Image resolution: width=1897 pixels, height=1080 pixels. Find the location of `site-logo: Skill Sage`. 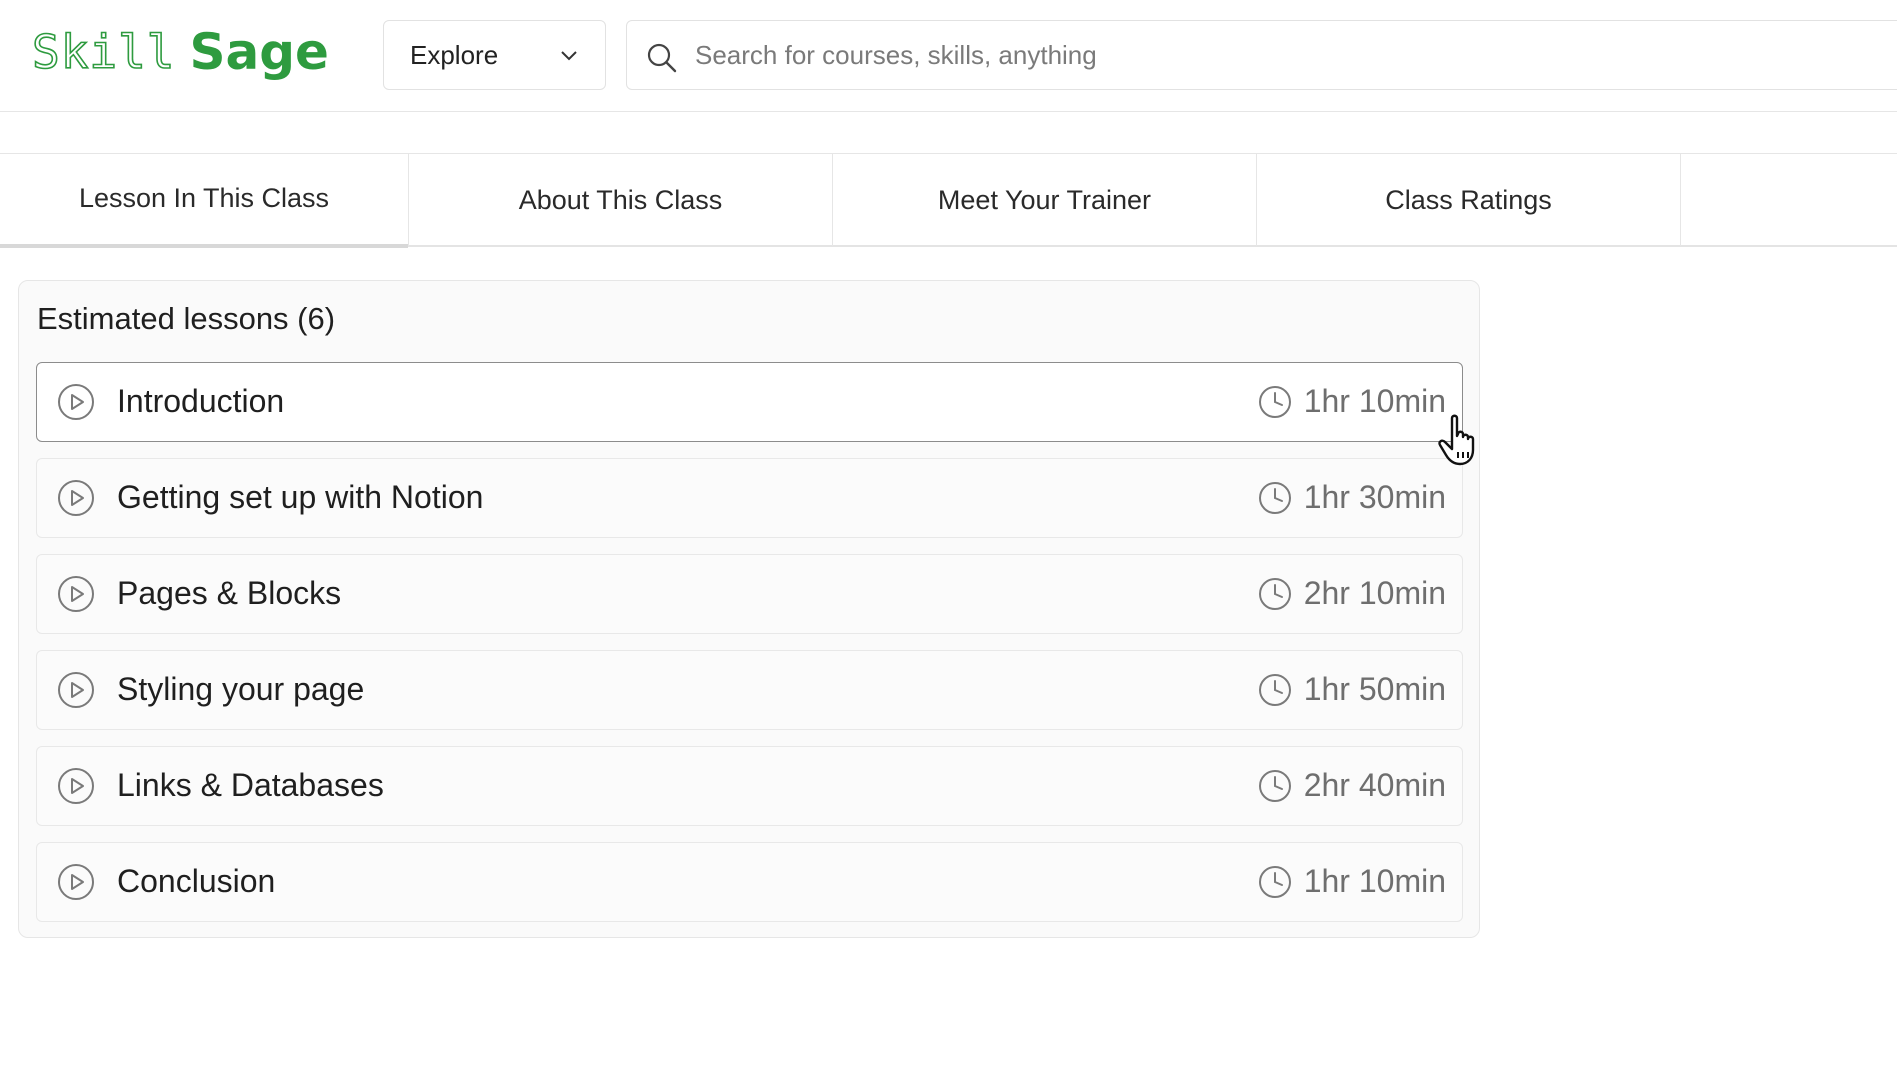

site-logo: Skill Sage is located at coordinates (180, 52).